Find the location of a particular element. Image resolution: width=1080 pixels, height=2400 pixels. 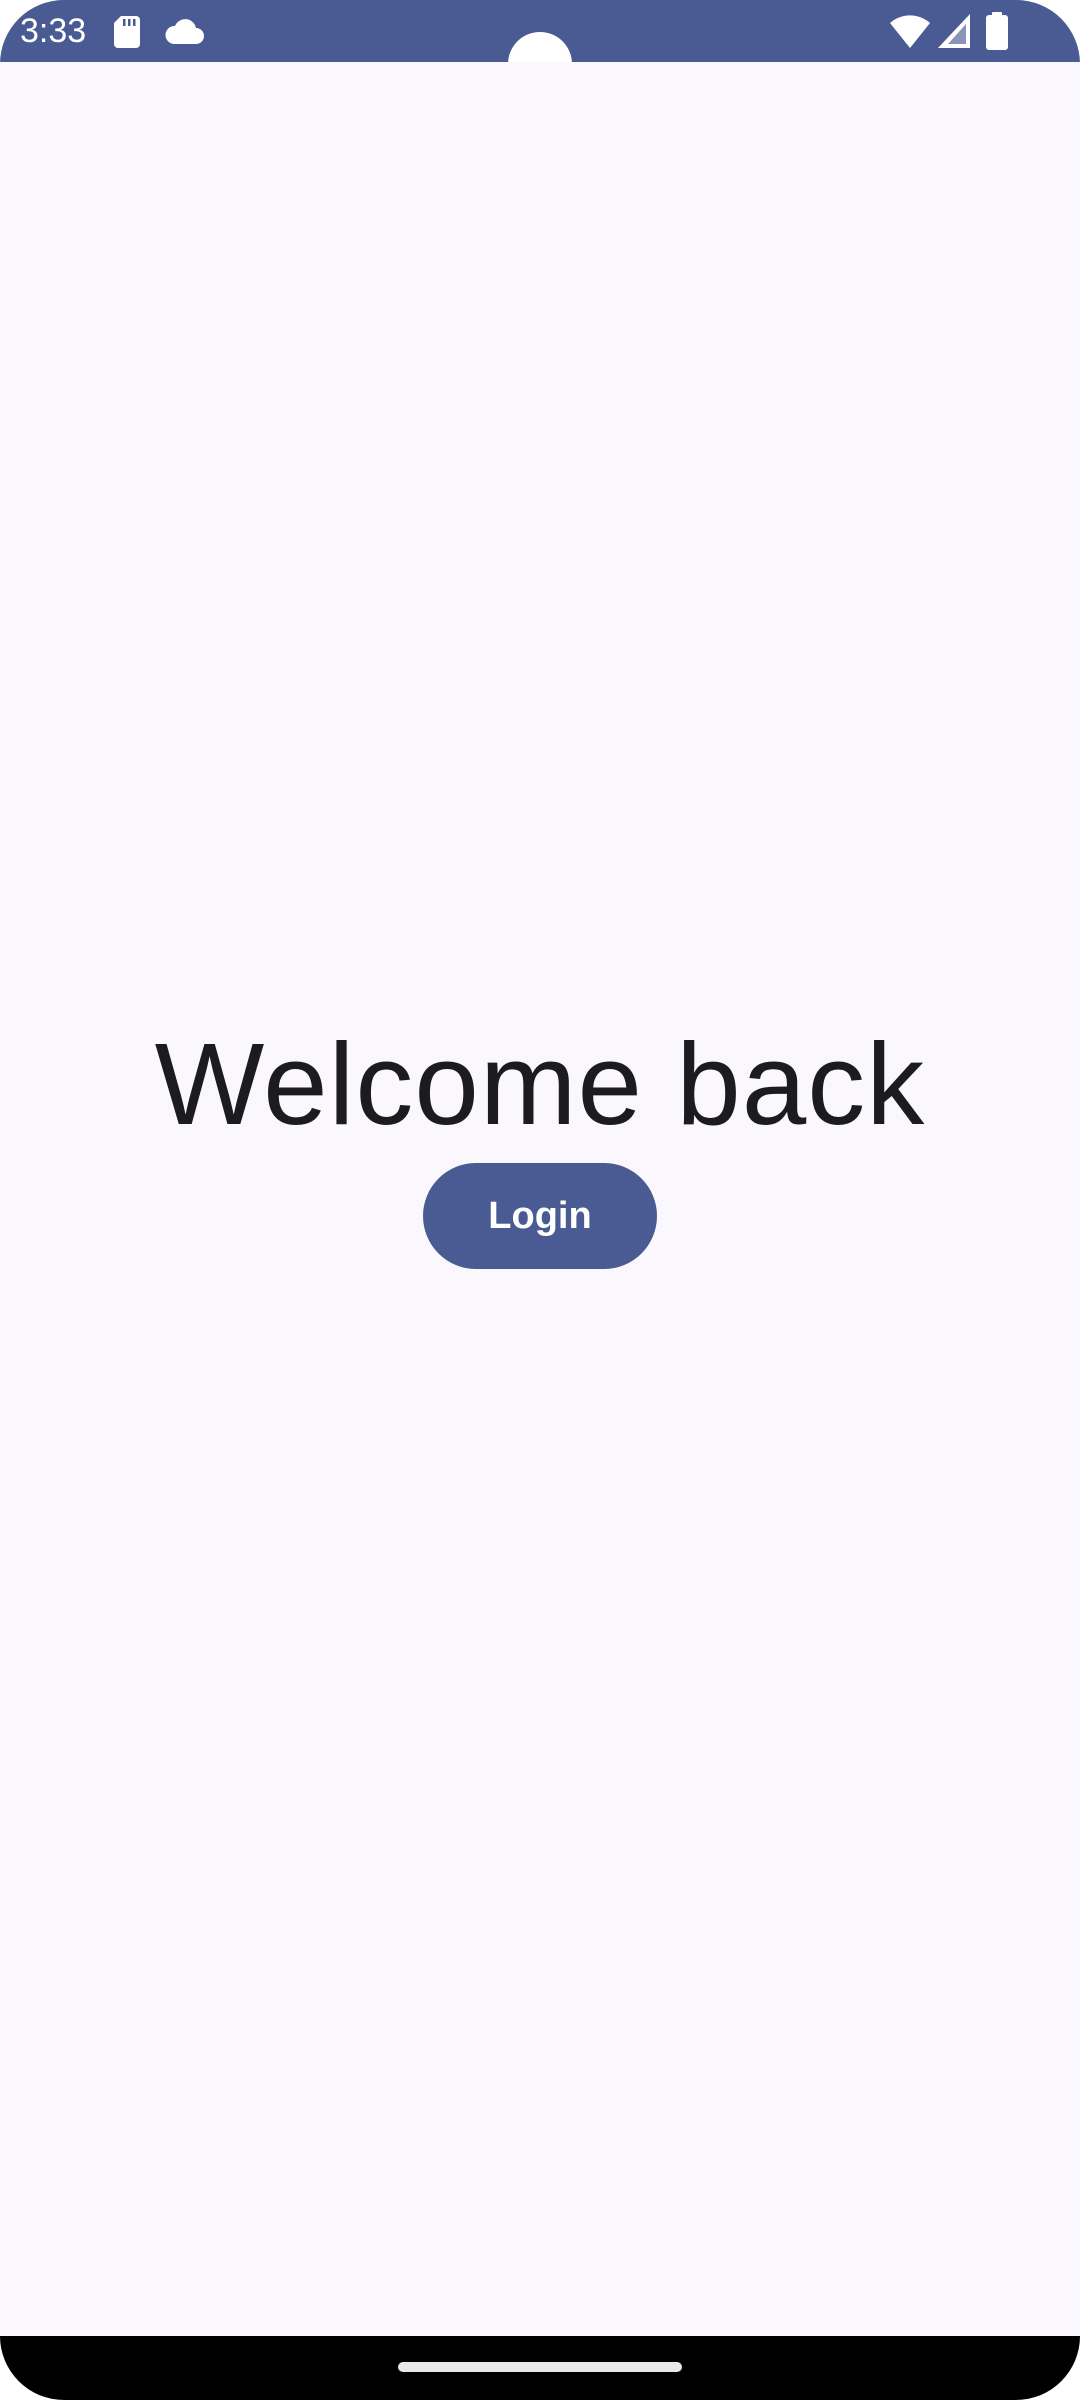

wifi-icon is located at coordinates (910, 31).